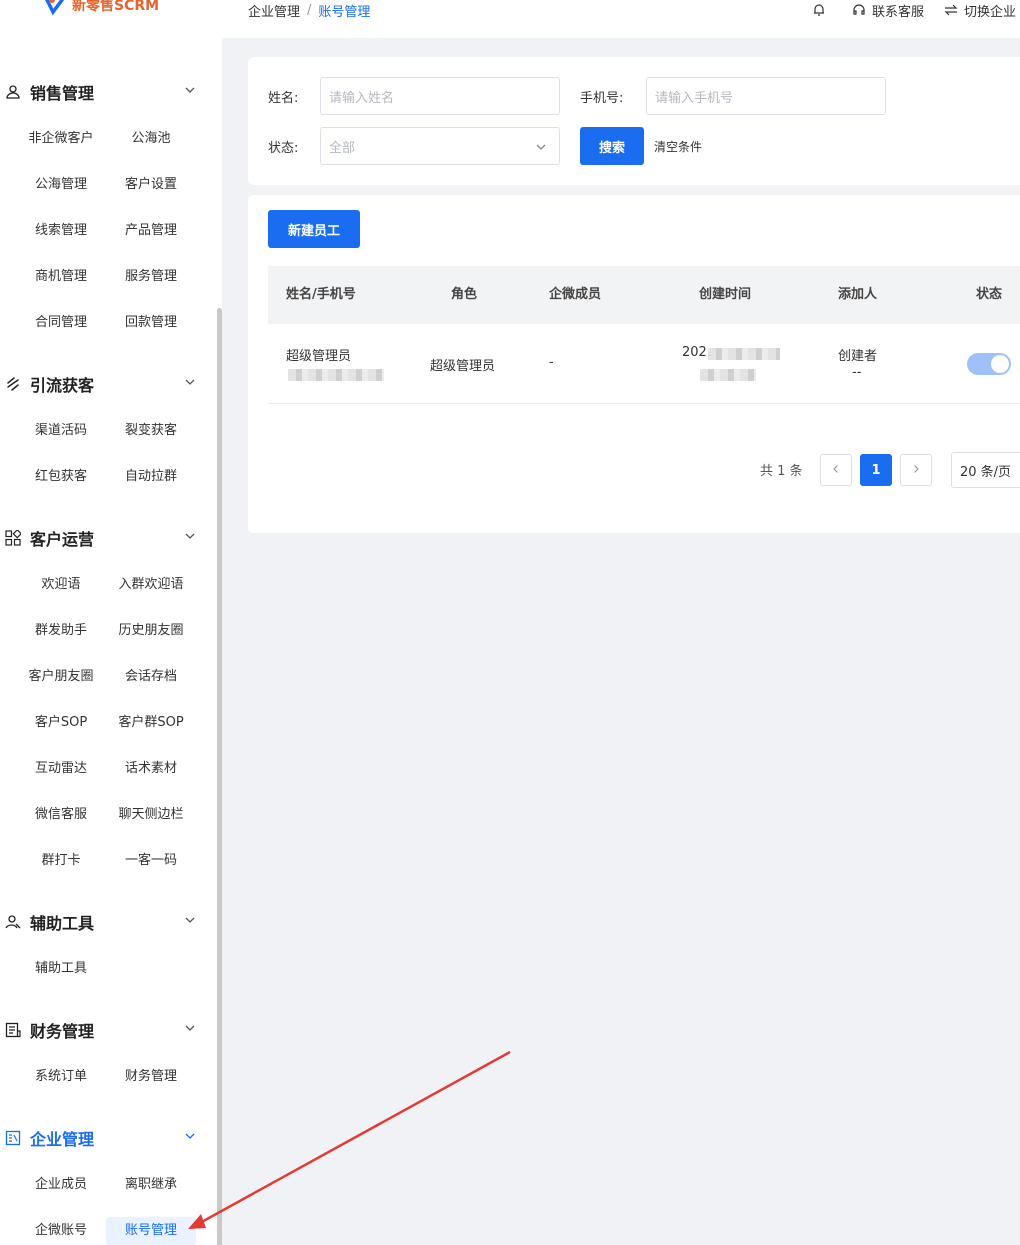 This screenshot has height=1245, width=1020. Describe the element at coordinates (876, 470) in the screenshot. I see `page-number-button: 1` at that location.